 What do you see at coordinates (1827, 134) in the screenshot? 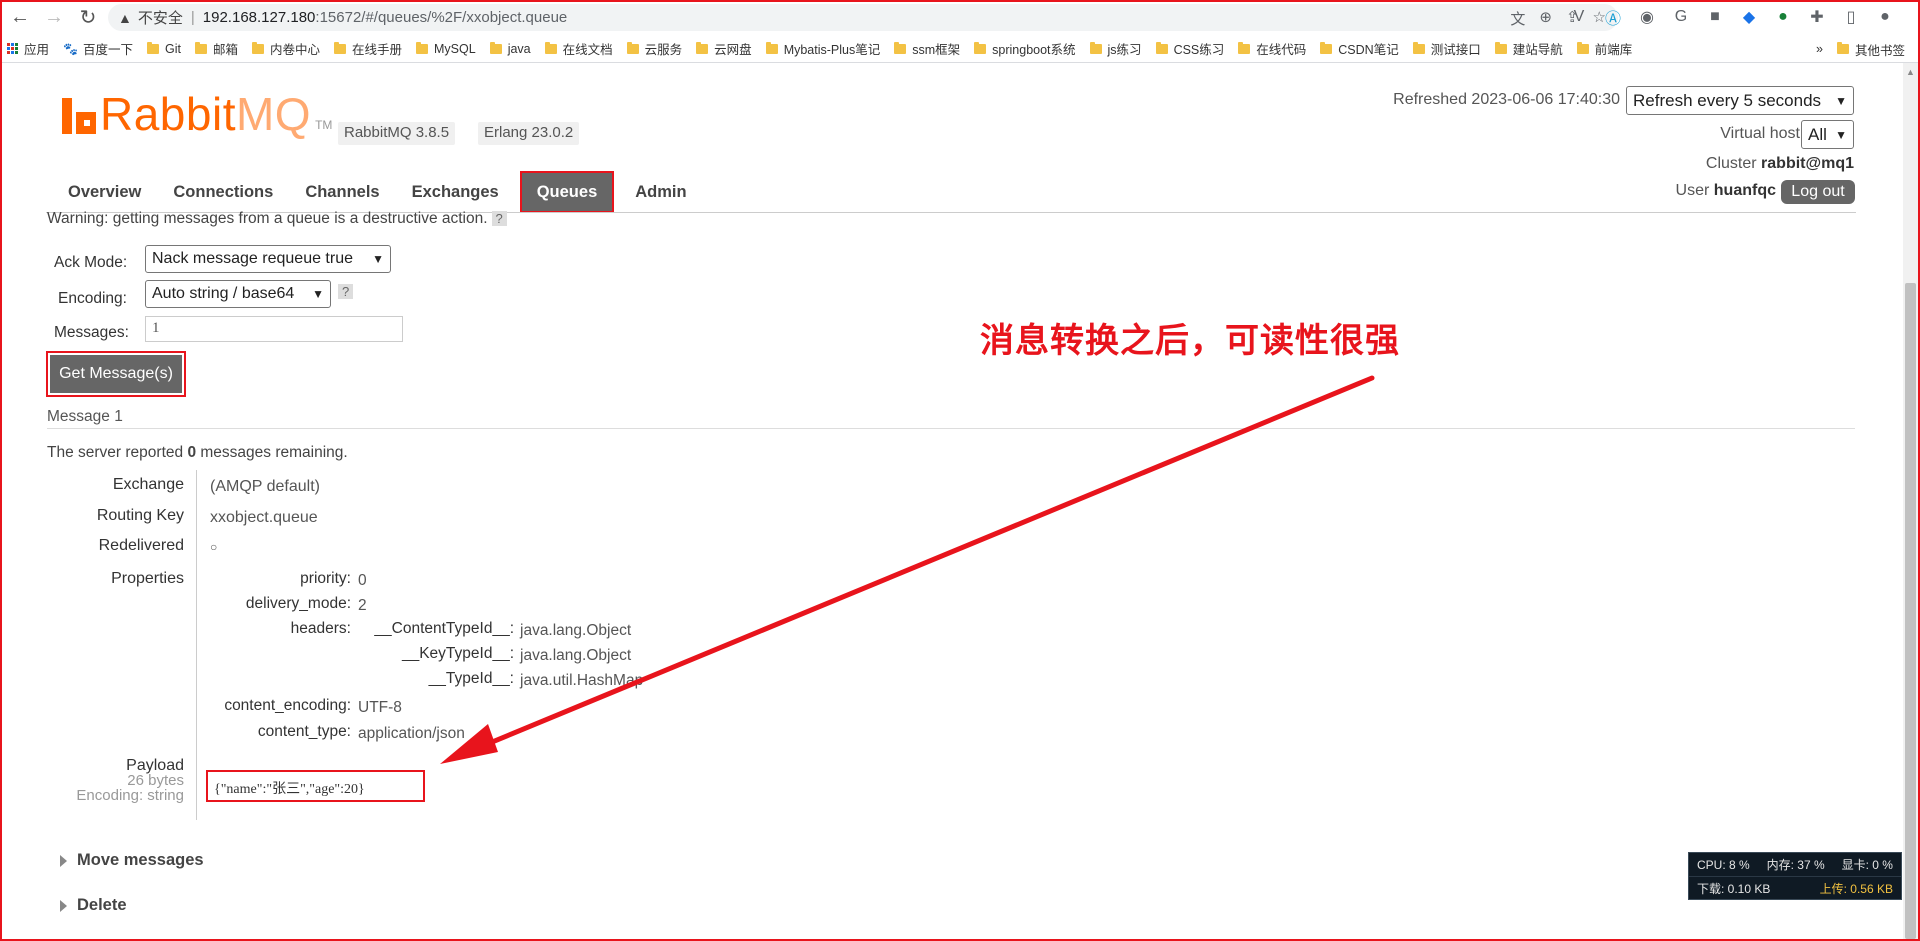
I see `virtual-host-select: All ▼` at bounding box center [1827, 134].